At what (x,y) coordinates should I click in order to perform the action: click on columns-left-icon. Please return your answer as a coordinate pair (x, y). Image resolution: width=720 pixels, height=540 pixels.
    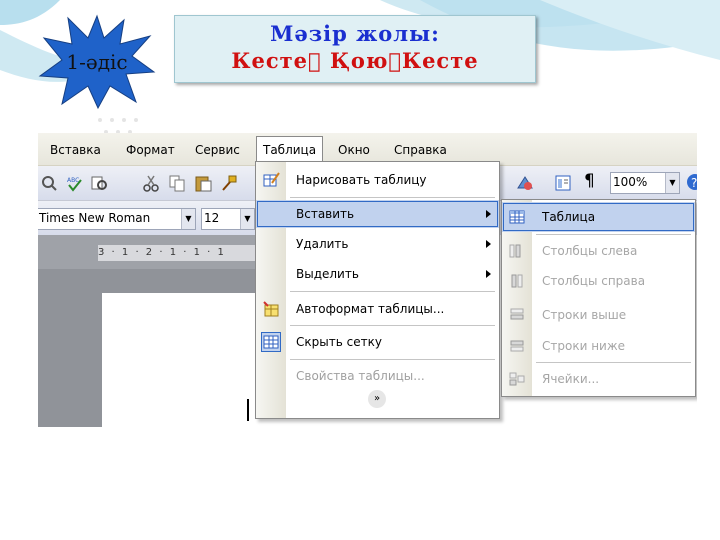
    Looking at the image, I should click on (515, 251).